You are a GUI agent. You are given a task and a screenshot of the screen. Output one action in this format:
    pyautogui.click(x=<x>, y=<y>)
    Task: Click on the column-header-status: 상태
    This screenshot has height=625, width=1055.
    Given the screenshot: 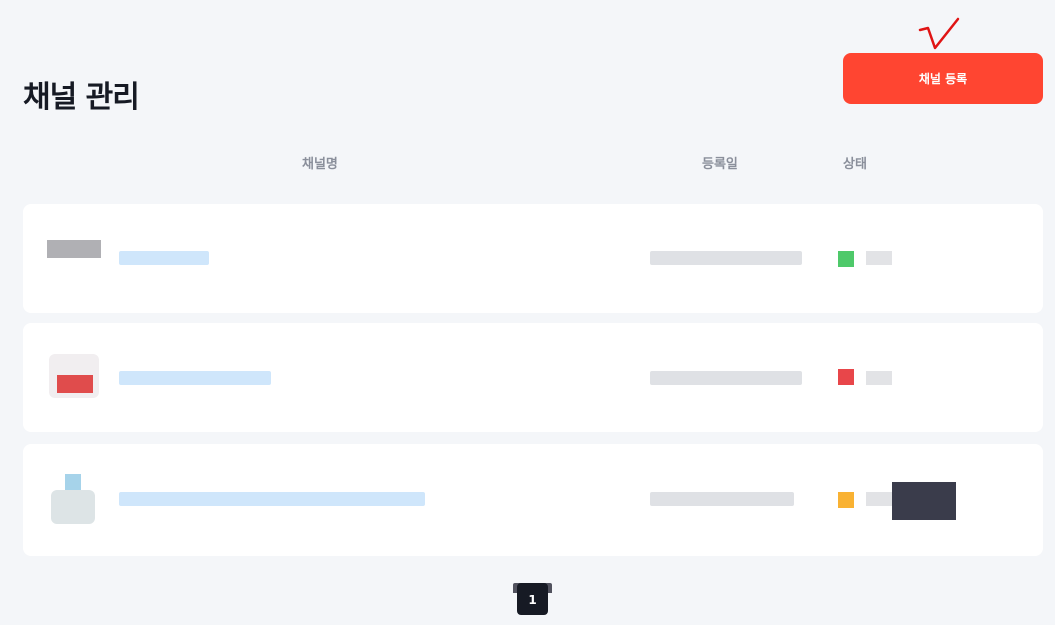 What is the action you would take?
    pyautogui.click(x=855, y=162)
    